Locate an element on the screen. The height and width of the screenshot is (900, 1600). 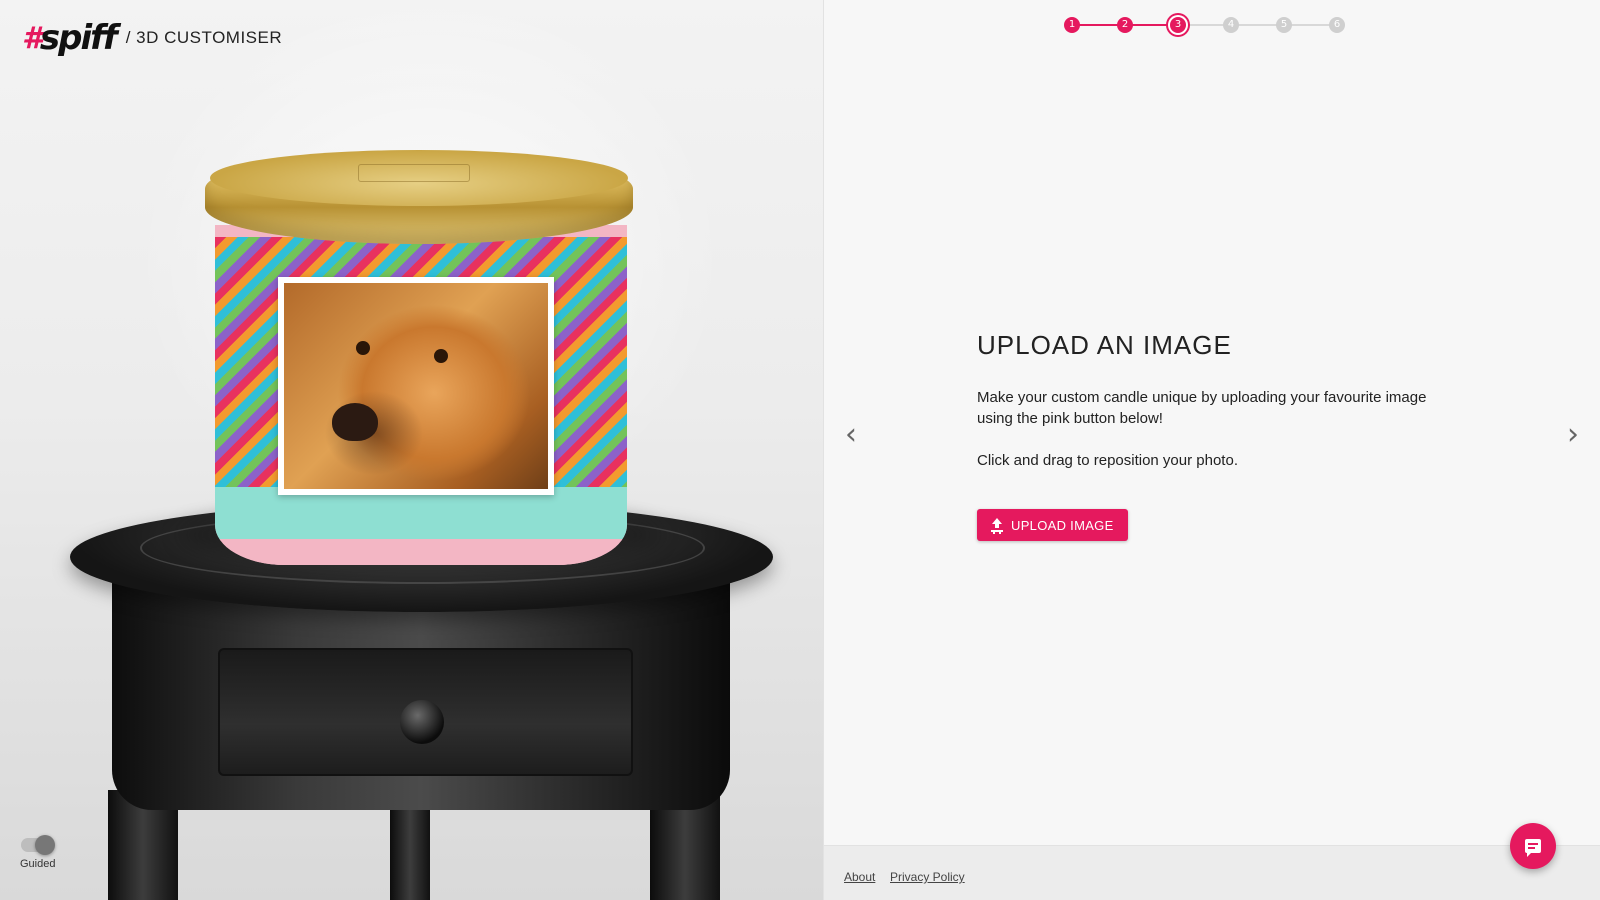
step-4: 4 is located at coordinates (1231, 25).